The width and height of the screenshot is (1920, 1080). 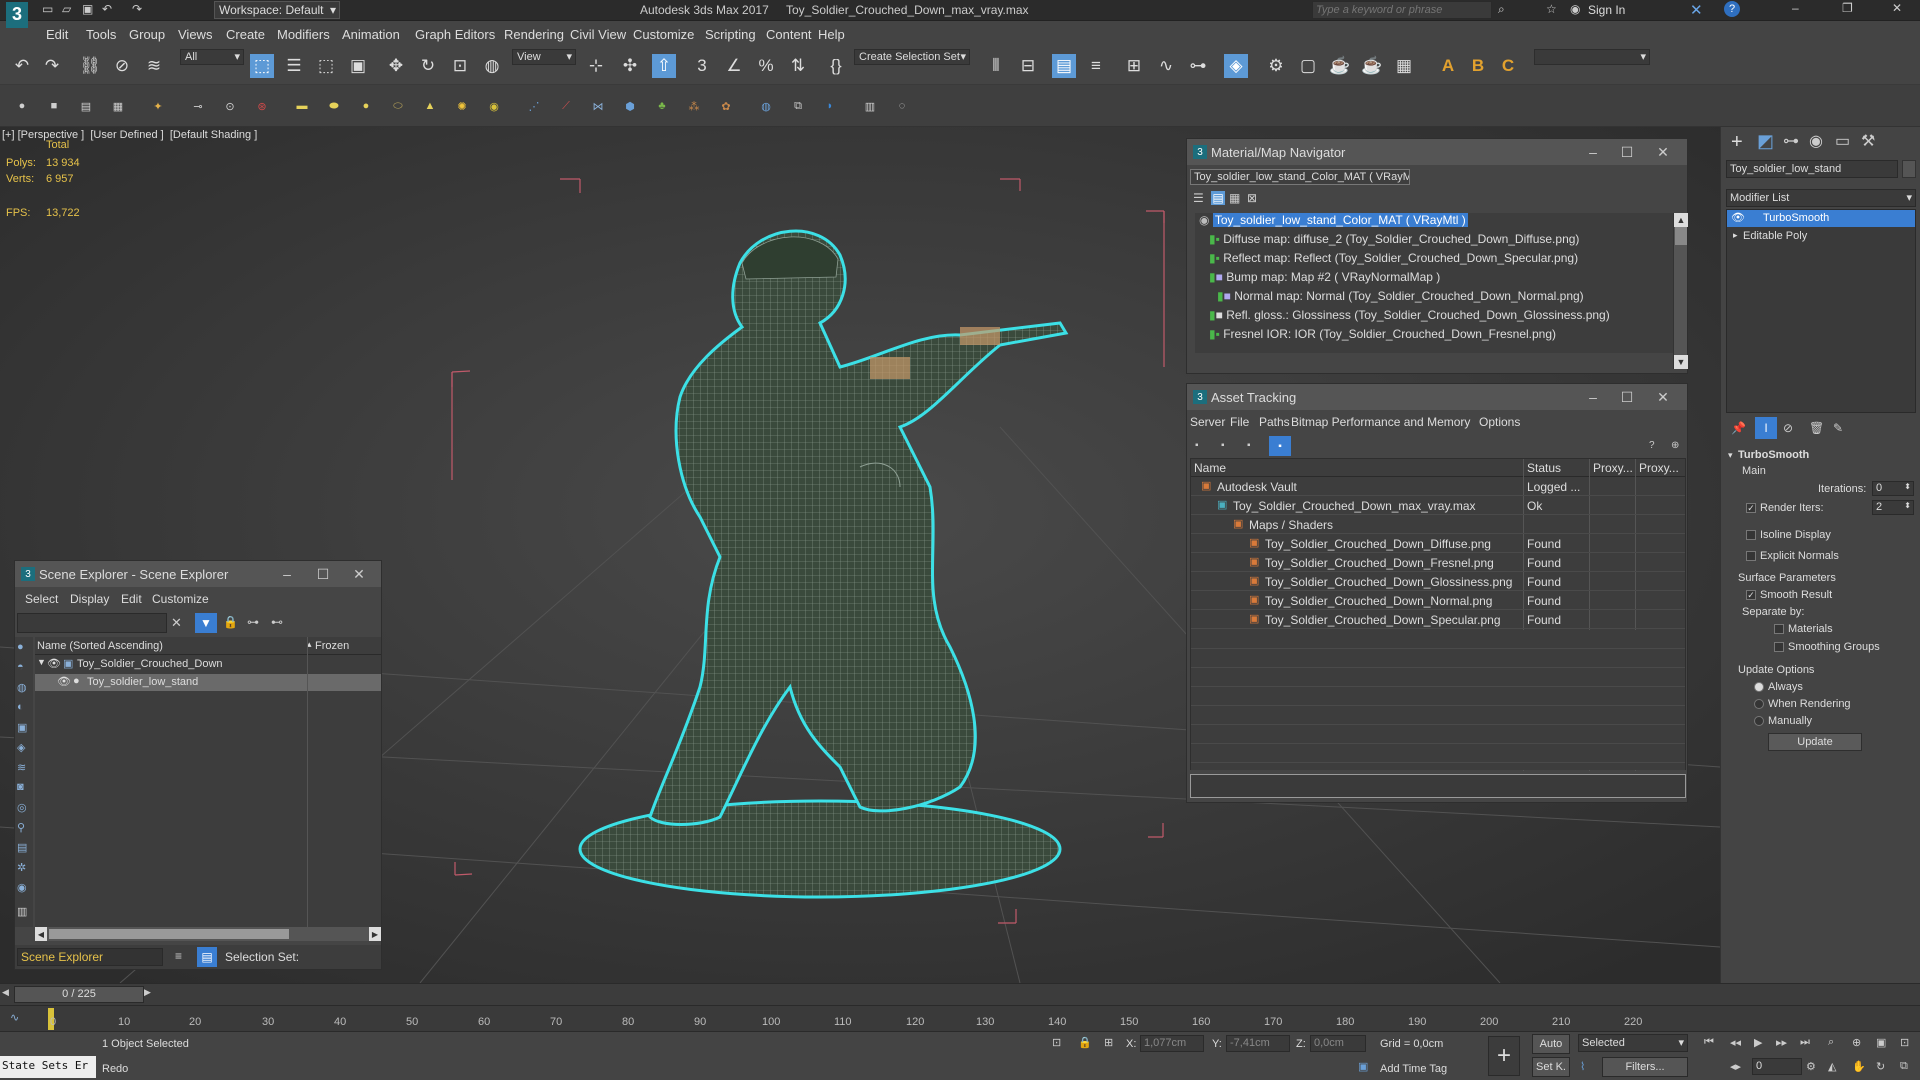 What do you see at coordinates (20, 647) in the screenshot?
I see `display-all-icon: ●` at bounding box center [20, 647].